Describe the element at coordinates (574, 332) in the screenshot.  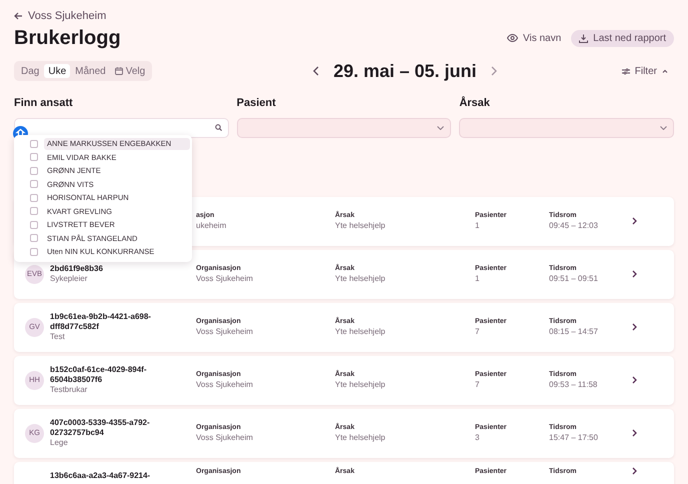
I see `field-value: 08:15 – 14:57` at that location.